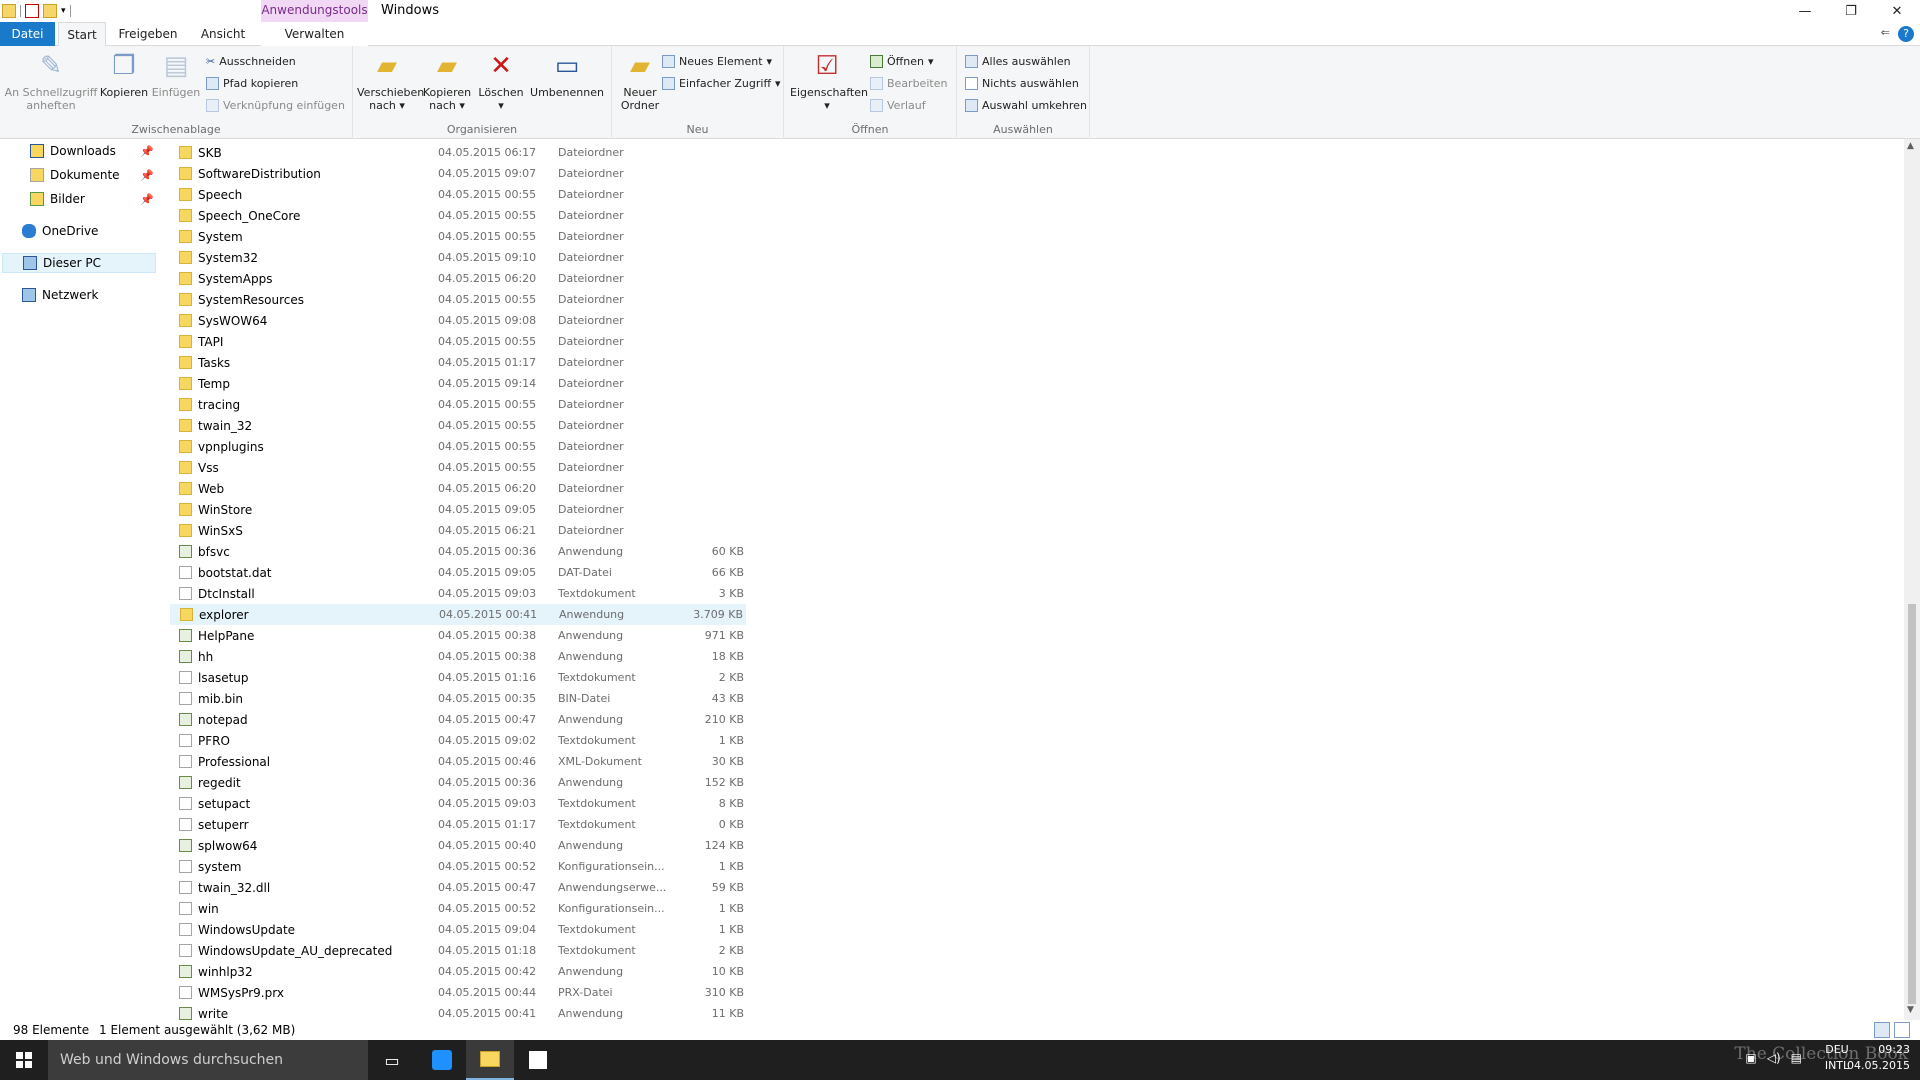  I want to click on scrollbar-thumb, so click(1912, 804).